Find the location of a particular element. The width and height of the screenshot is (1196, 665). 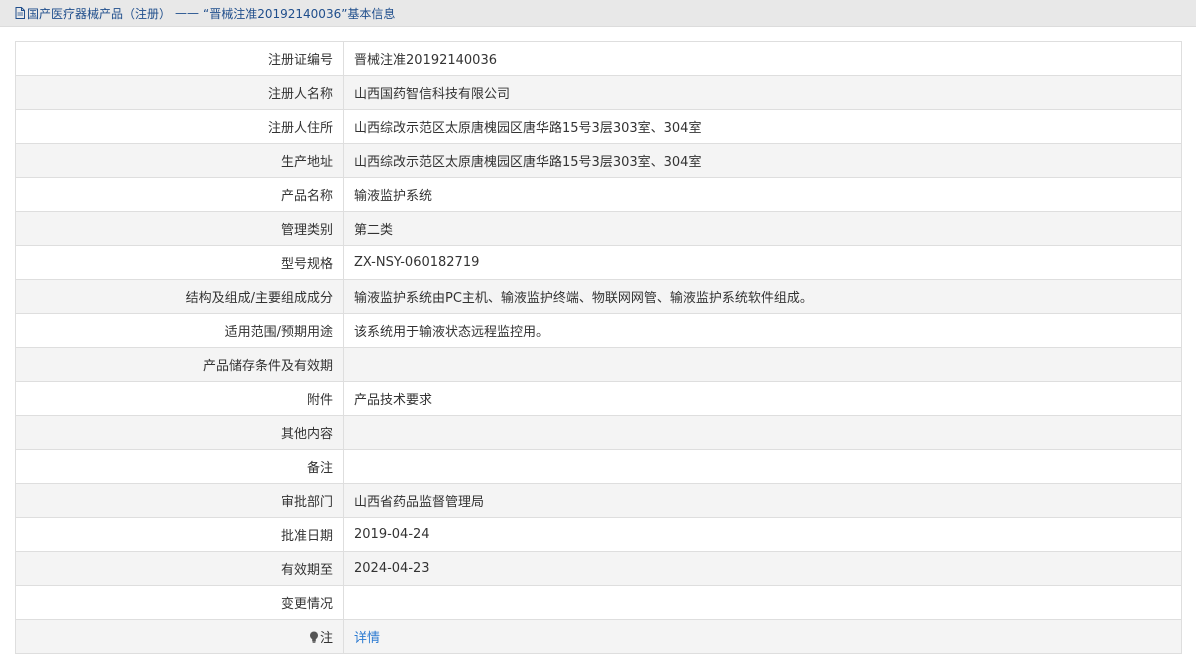

row-label: 备注 is located at coordinates (179, 466).